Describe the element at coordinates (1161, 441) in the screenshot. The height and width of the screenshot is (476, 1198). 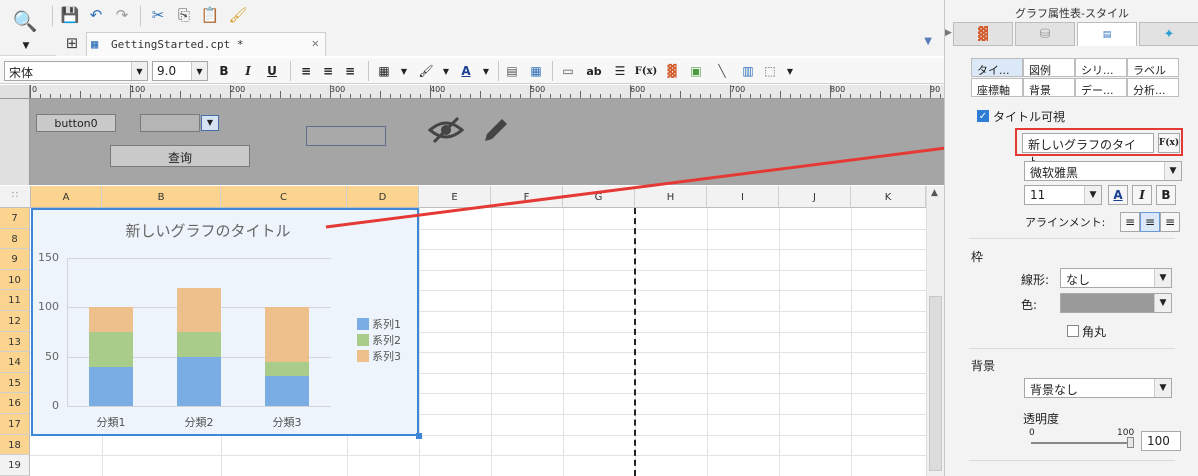
I see `transparency-spinner: 100` at that location.